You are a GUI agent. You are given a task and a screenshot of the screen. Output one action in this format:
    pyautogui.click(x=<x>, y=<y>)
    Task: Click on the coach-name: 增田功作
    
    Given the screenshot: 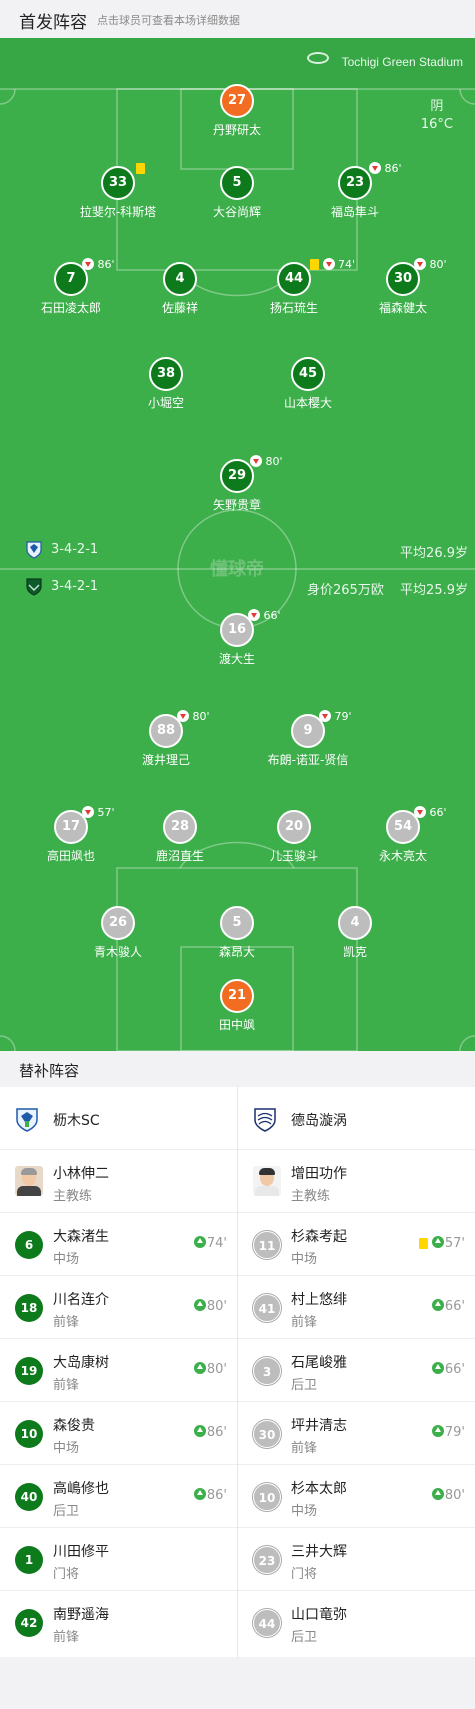 What is the action you would take?
    pyautogui.click(x=319, y=1174)
    